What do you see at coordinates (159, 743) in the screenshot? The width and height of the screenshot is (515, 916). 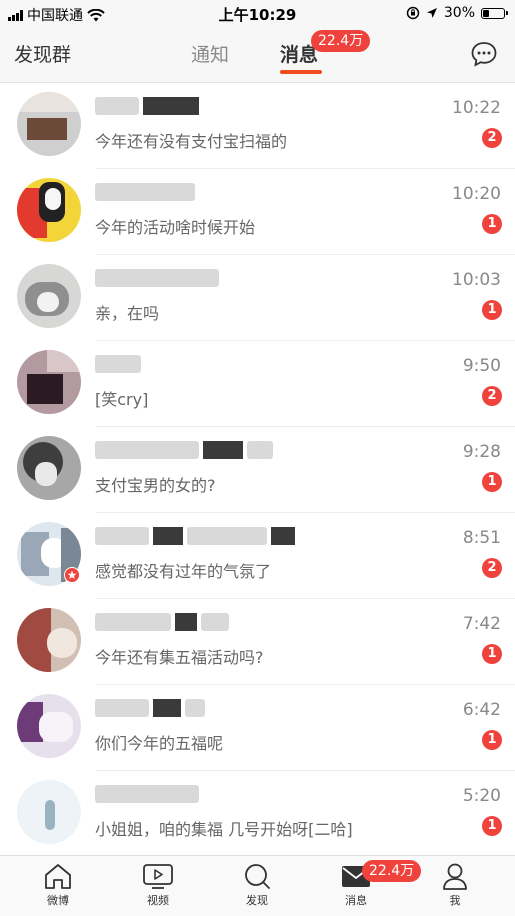 I see `message-preview: 你们今年的五福呢` at bounding box center [159, 743].